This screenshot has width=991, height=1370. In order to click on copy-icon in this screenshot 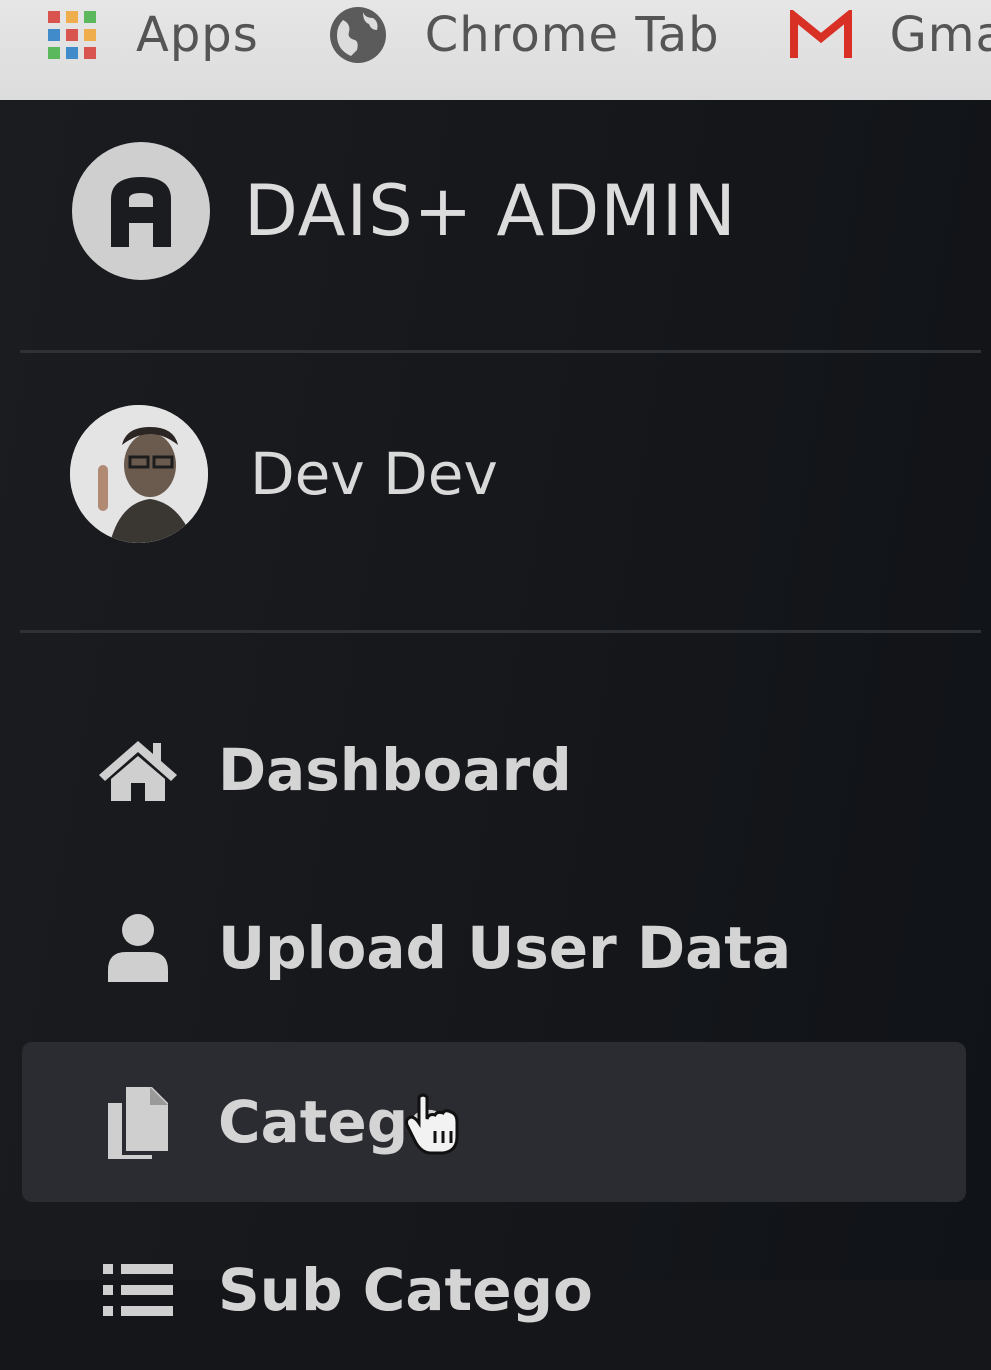, I will do `click(138, 1122)`.